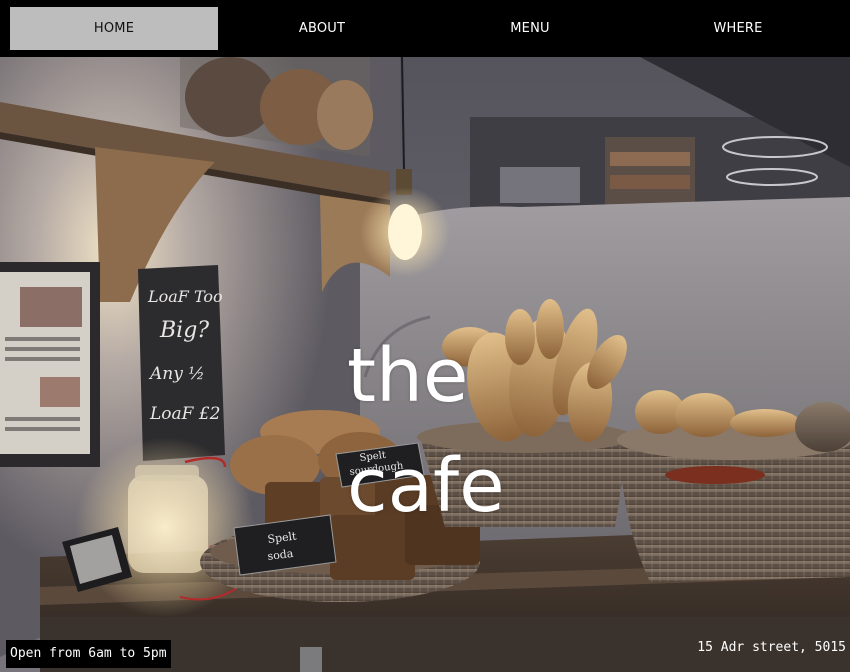 Image resolution: width=850 pixels, height=672 pixels. Describe the element at coordinates (426, 485) in the screenshot. I see `hero-title-line2: cafe` at that location.